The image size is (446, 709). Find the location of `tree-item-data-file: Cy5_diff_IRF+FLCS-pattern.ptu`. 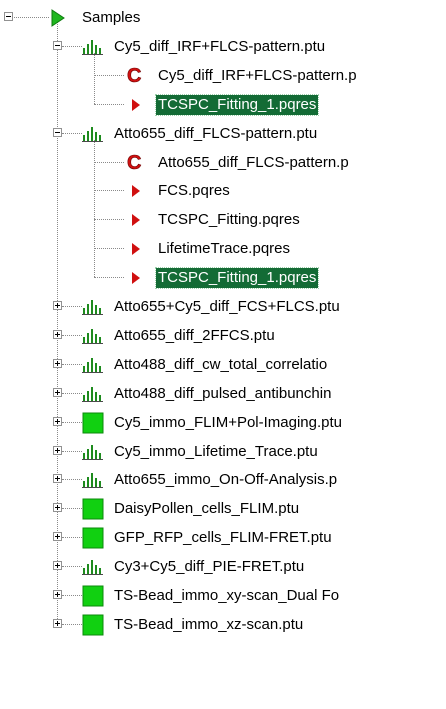

tree-item-data-file: Cy5_diff_IRF+FLCS-pattern.ptu is located at coordinates (223, 47).